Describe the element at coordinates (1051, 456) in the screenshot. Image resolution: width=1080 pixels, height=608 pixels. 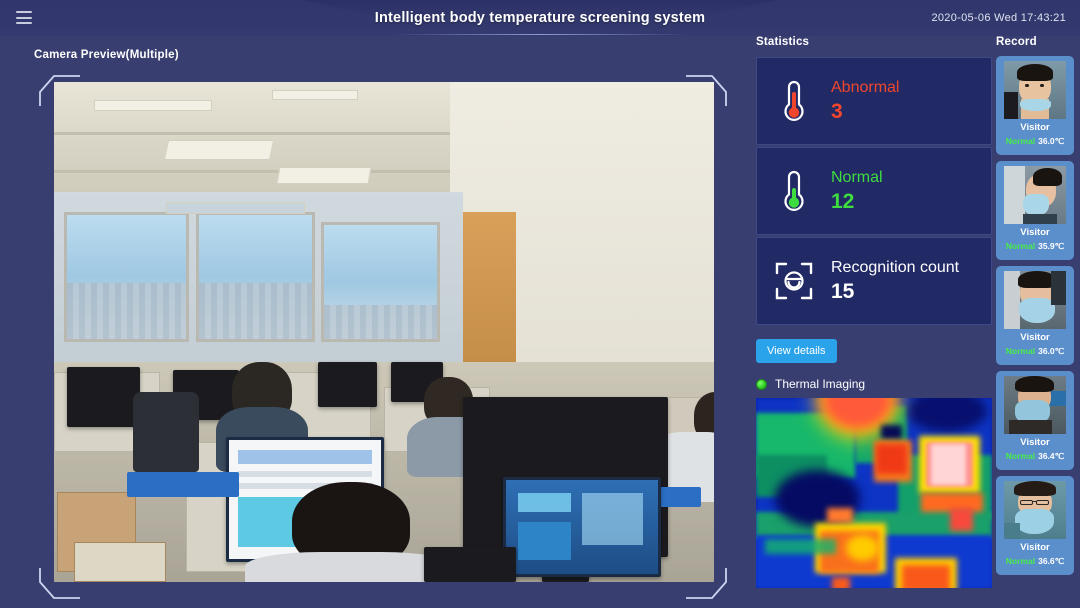
I see `record-temperature: 36.4℃` at that location.